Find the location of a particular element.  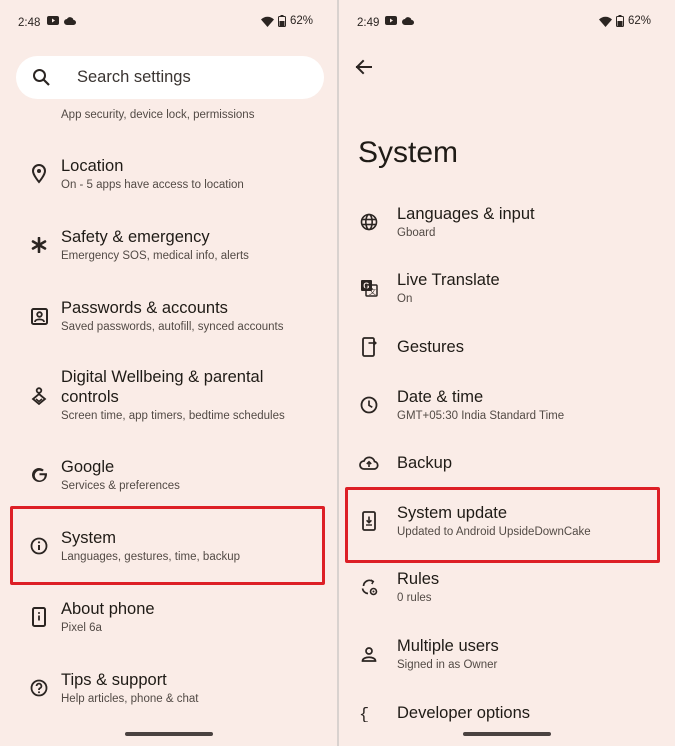

gesture-phone-icon is located at coordinates (369, 347).